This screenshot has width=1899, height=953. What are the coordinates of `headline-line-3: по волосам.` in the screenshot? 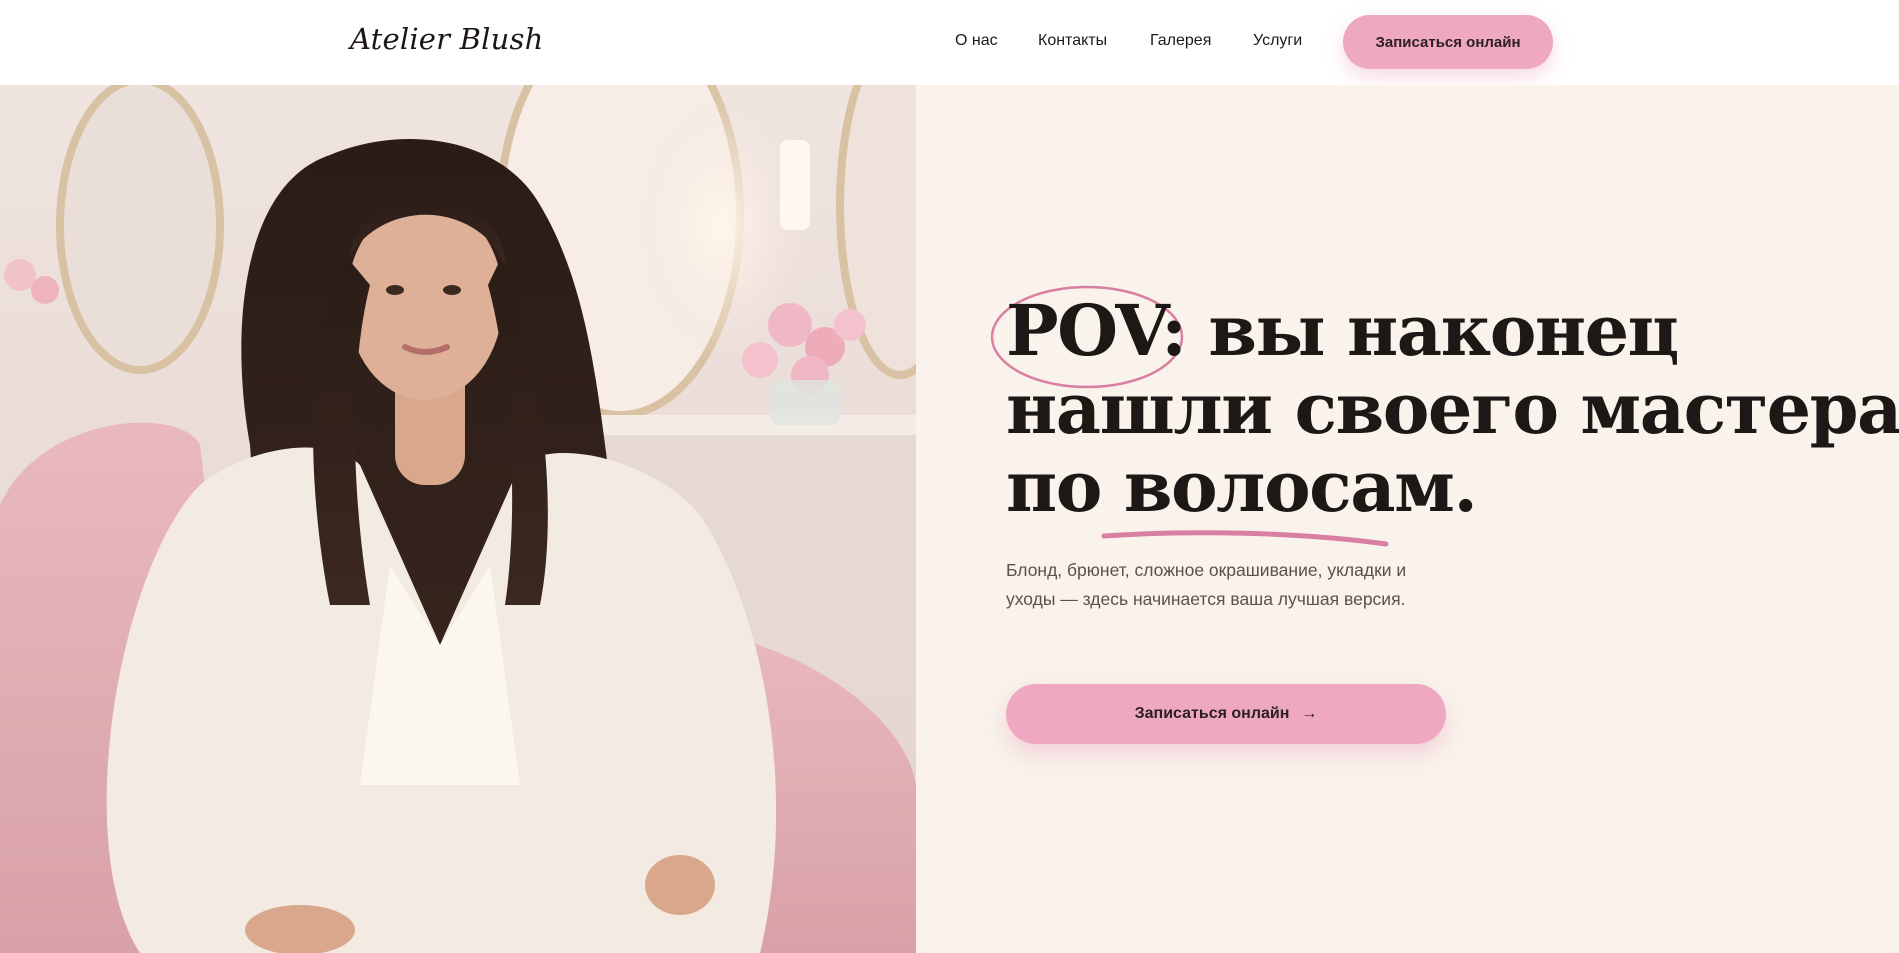 It's located at (1416, 487).